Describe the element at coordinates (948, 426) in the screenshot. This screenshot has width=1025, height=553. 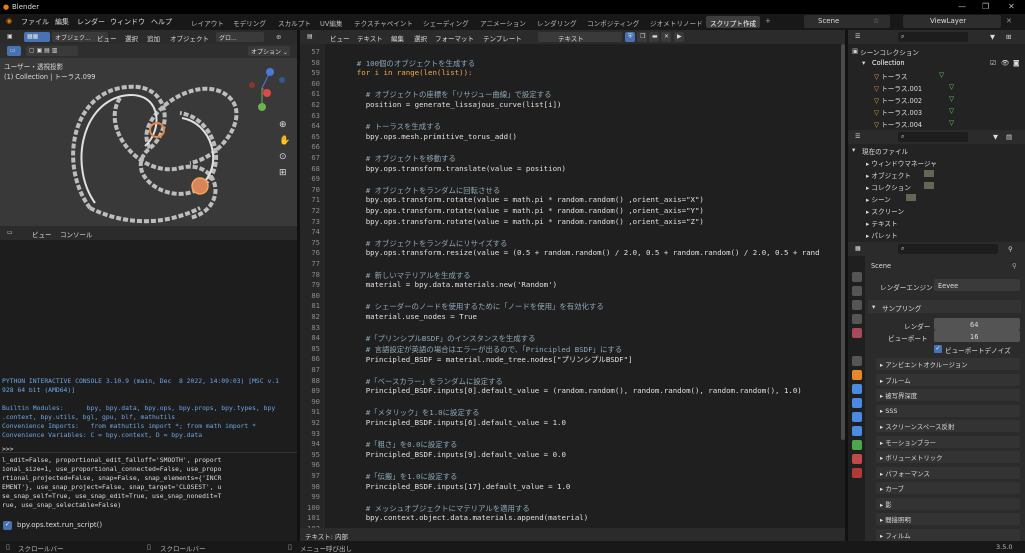
I see `properties-panel: ▸ スクリーンスペース反射` at that location.